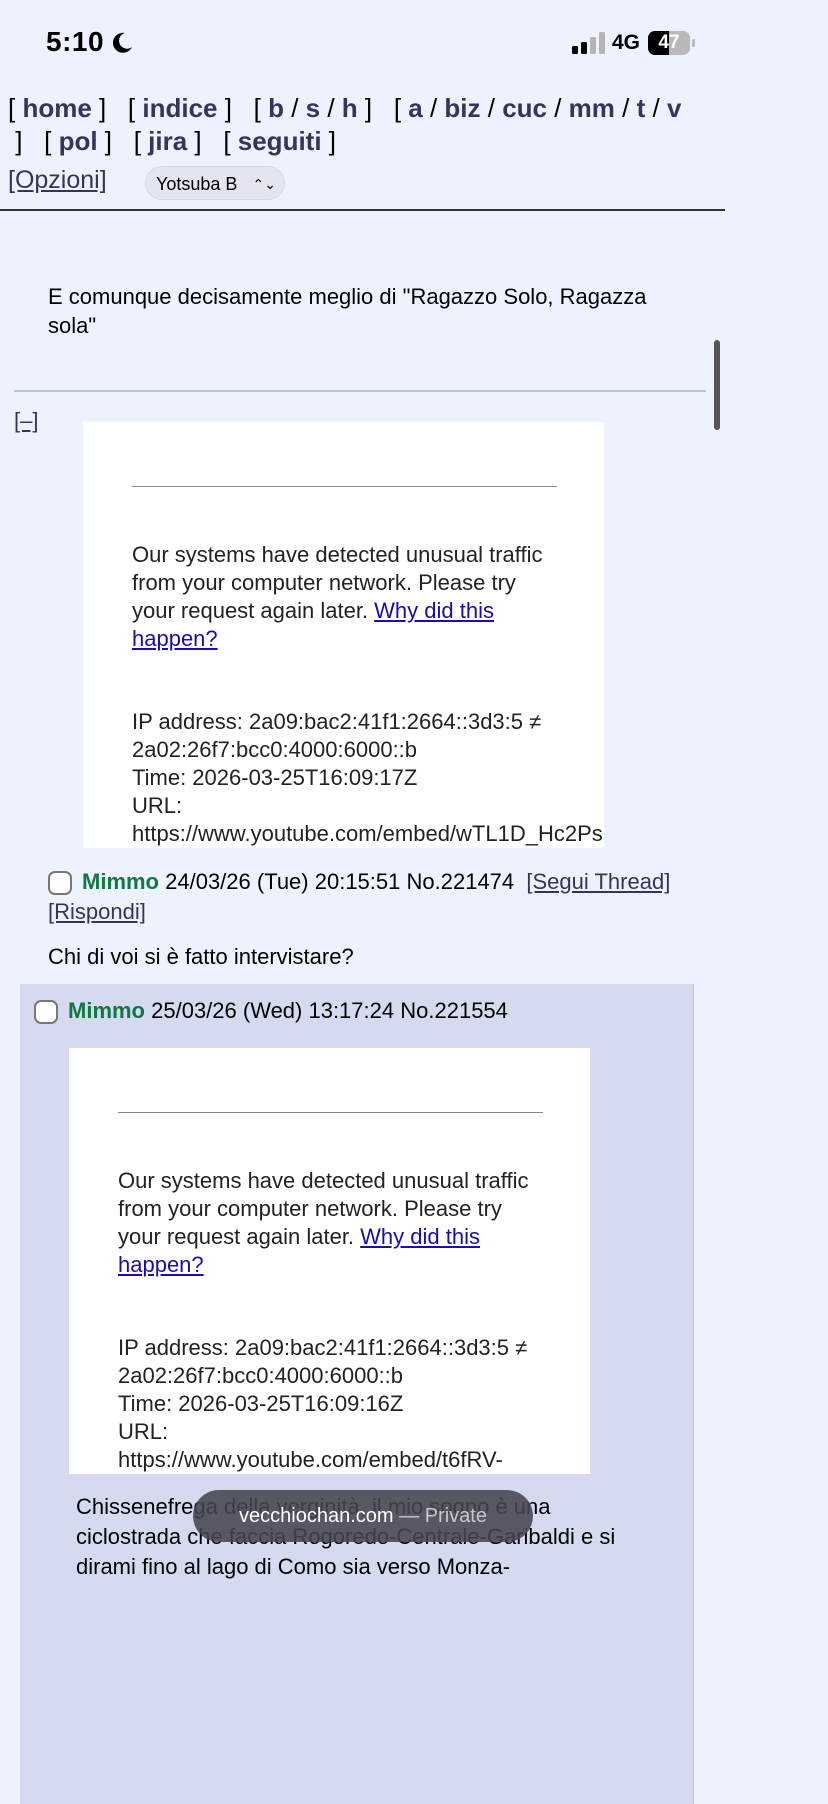 The image size is (828, 1804). What do you see at coordinates (313, 108) in the screenshot?
I see `nav-link-s: s` at bounding box center [313, 108].